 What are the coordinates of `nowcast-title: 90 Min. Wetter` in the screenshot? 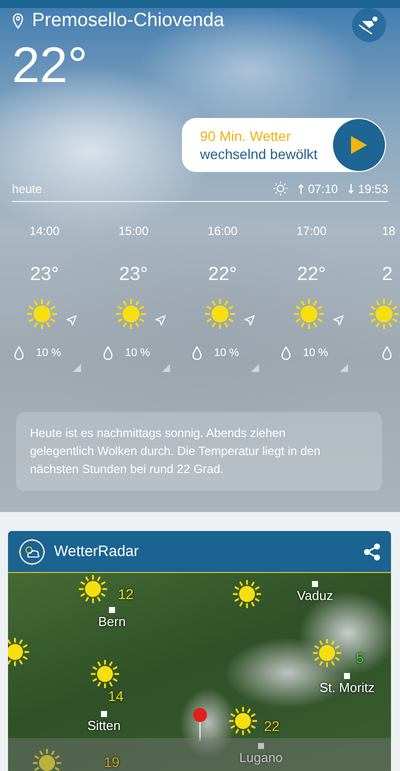 It's located at (246, 136).